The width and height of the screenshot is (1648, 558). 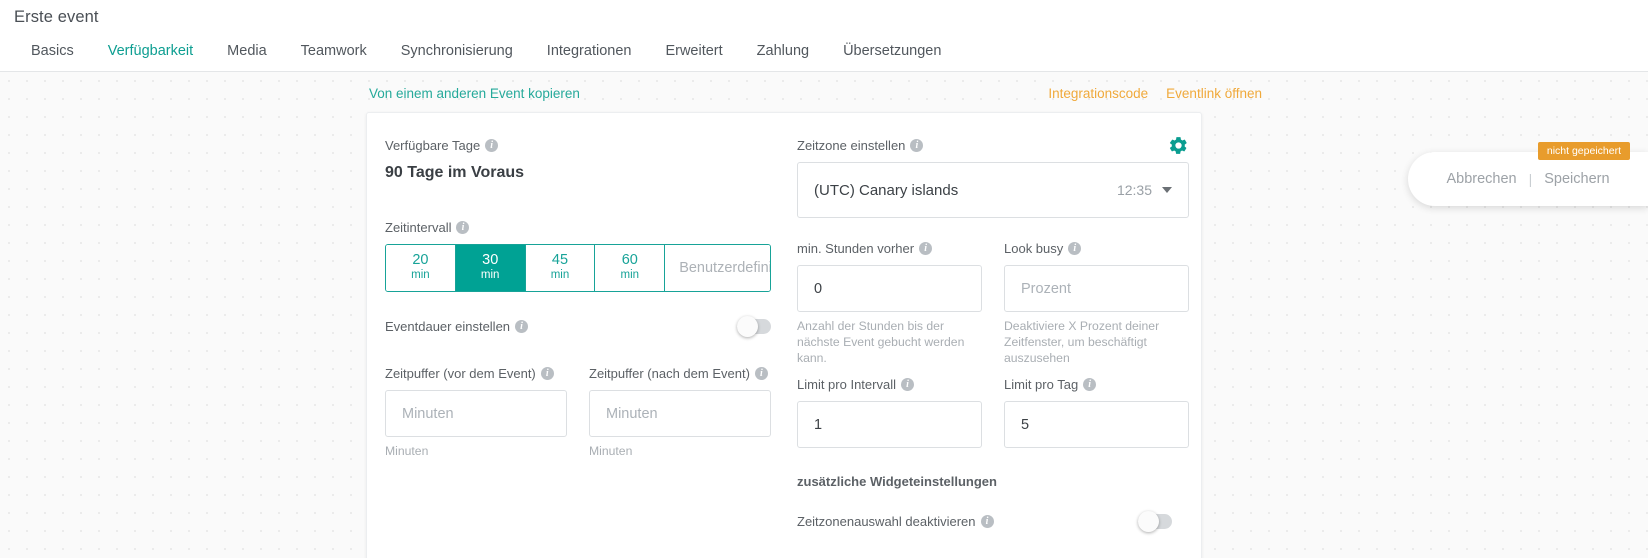 I want to click on min-hours-label-text: min. Stunden vorher, so click(x=856, y=248).